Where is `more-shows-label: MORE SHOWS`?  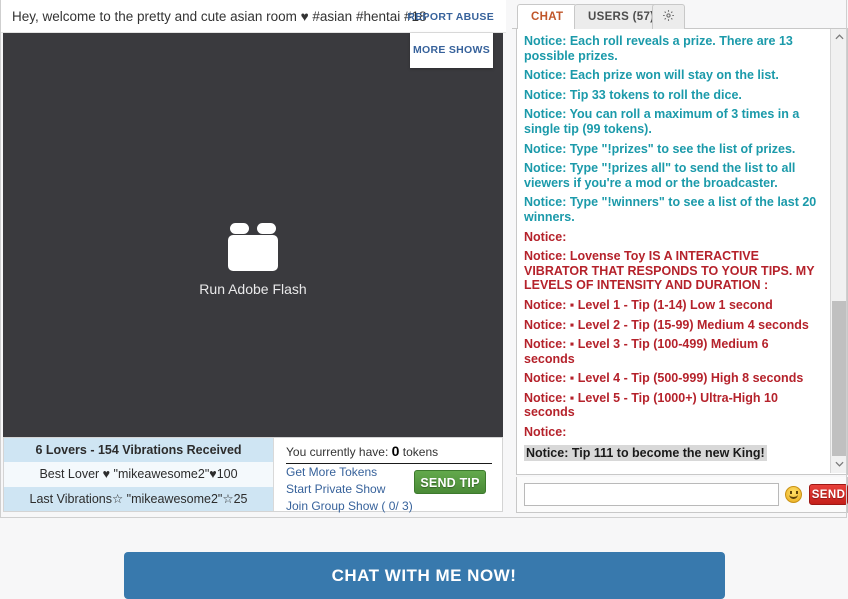 more-shows-label: MORE SHOWS is located at coordinates (451, 50).